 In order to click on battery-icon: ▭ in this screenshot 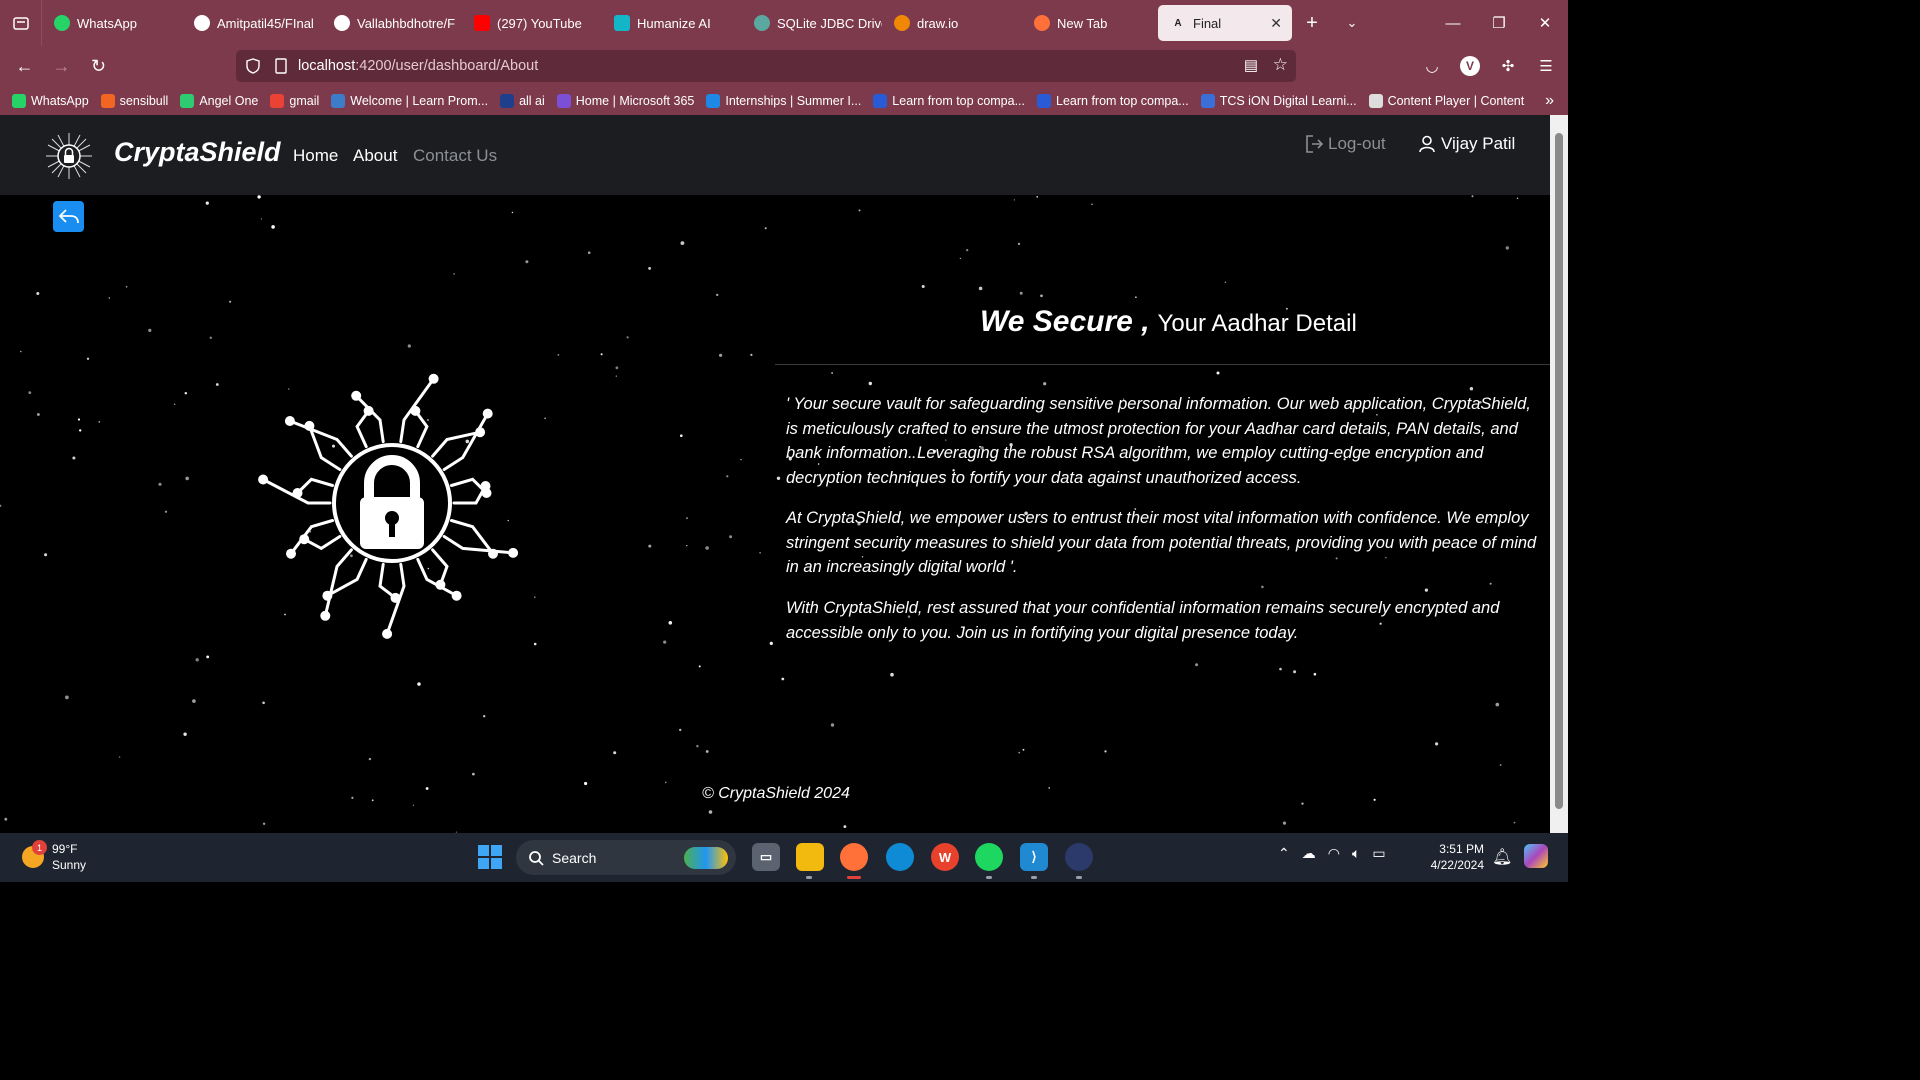, I will do `click(1378, 853)`.